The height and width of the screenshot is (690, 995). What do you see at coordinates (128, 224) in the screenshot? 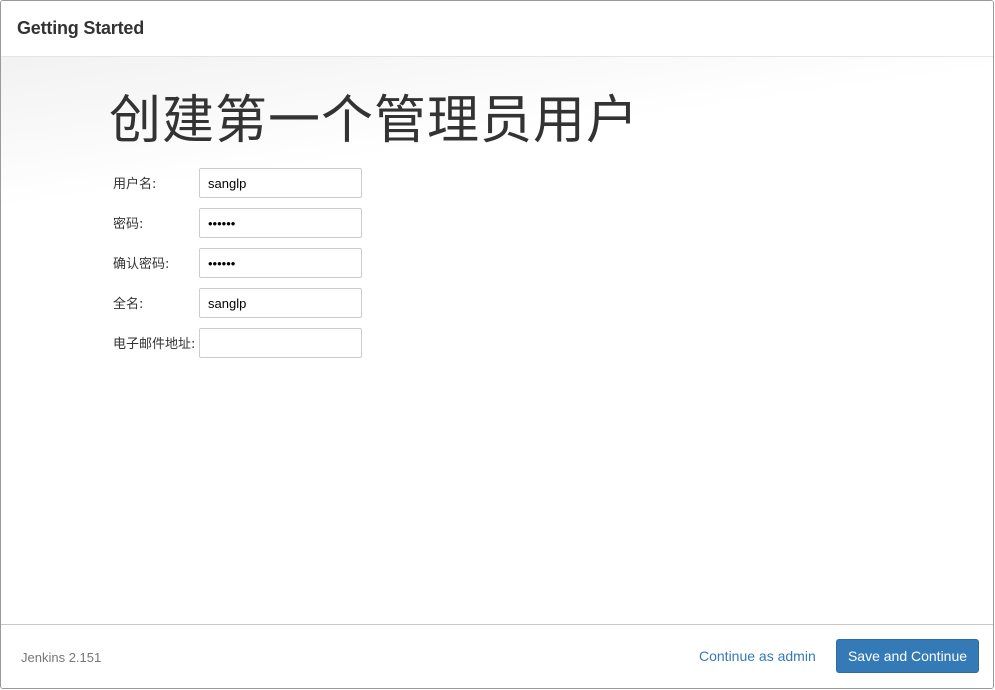
I see `password-label: 密码:` at bounding box center [128, 224].